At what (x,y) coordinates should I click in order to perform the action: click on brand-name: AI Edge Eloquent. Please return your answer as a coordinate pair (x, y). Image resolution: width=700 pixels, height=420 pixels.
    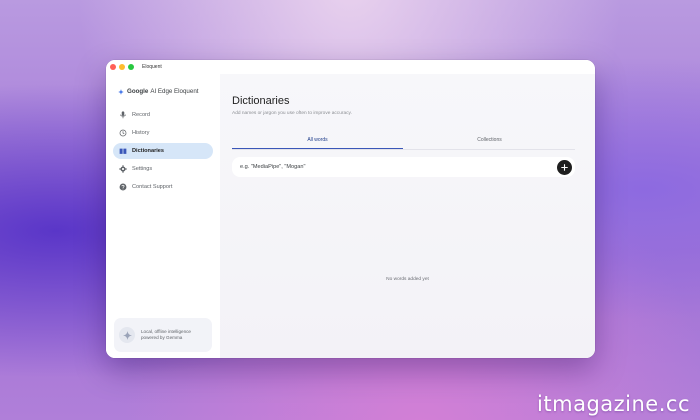
    Looking at the image, I should click on (174, 91).